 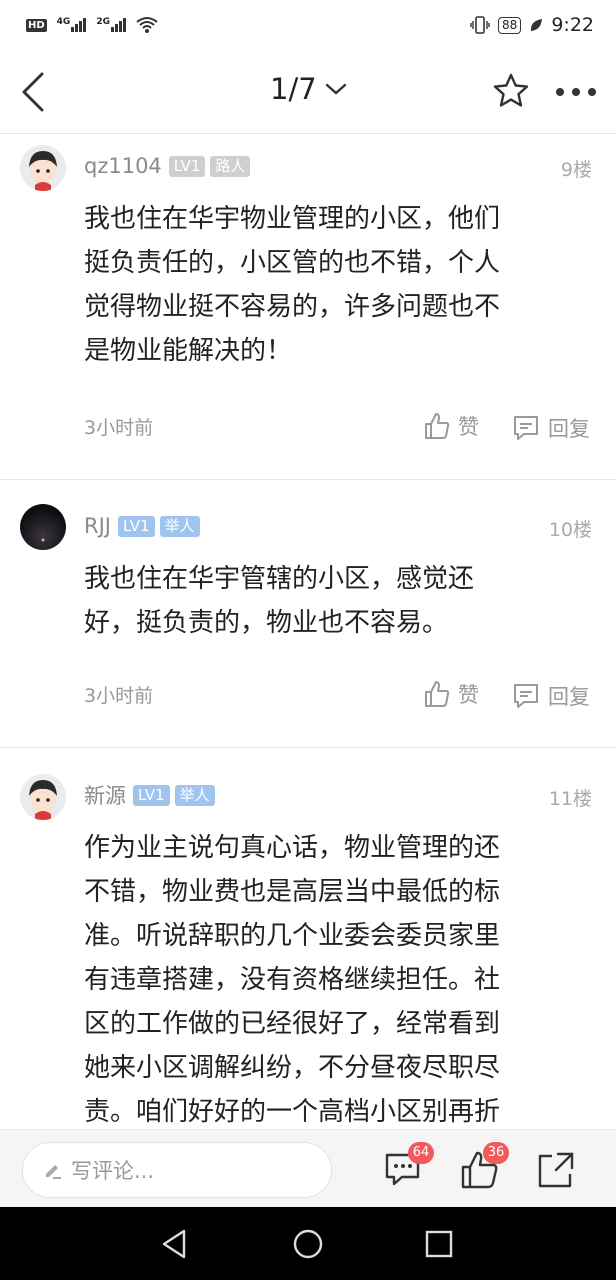 I want to click on comment-line: 有违章搭建，没有资格继续担任。社, so click(x=292, y=980).